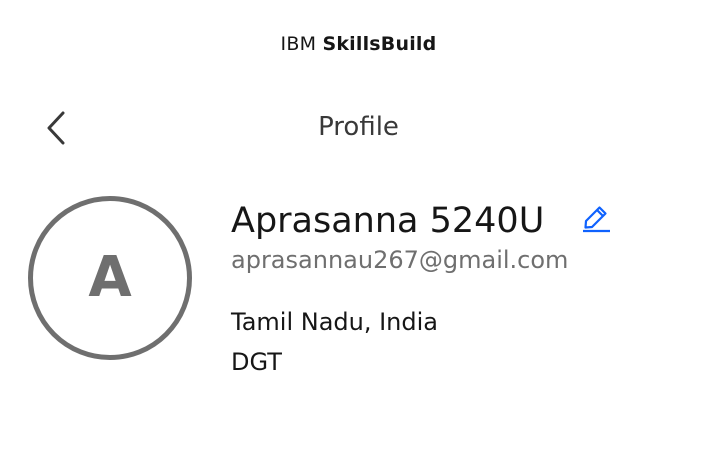 This screenshot has height=449, width=717. Describe the element at coordinates (256, 362) in the screenshot. I see `profile-organization: DGT` at that location.